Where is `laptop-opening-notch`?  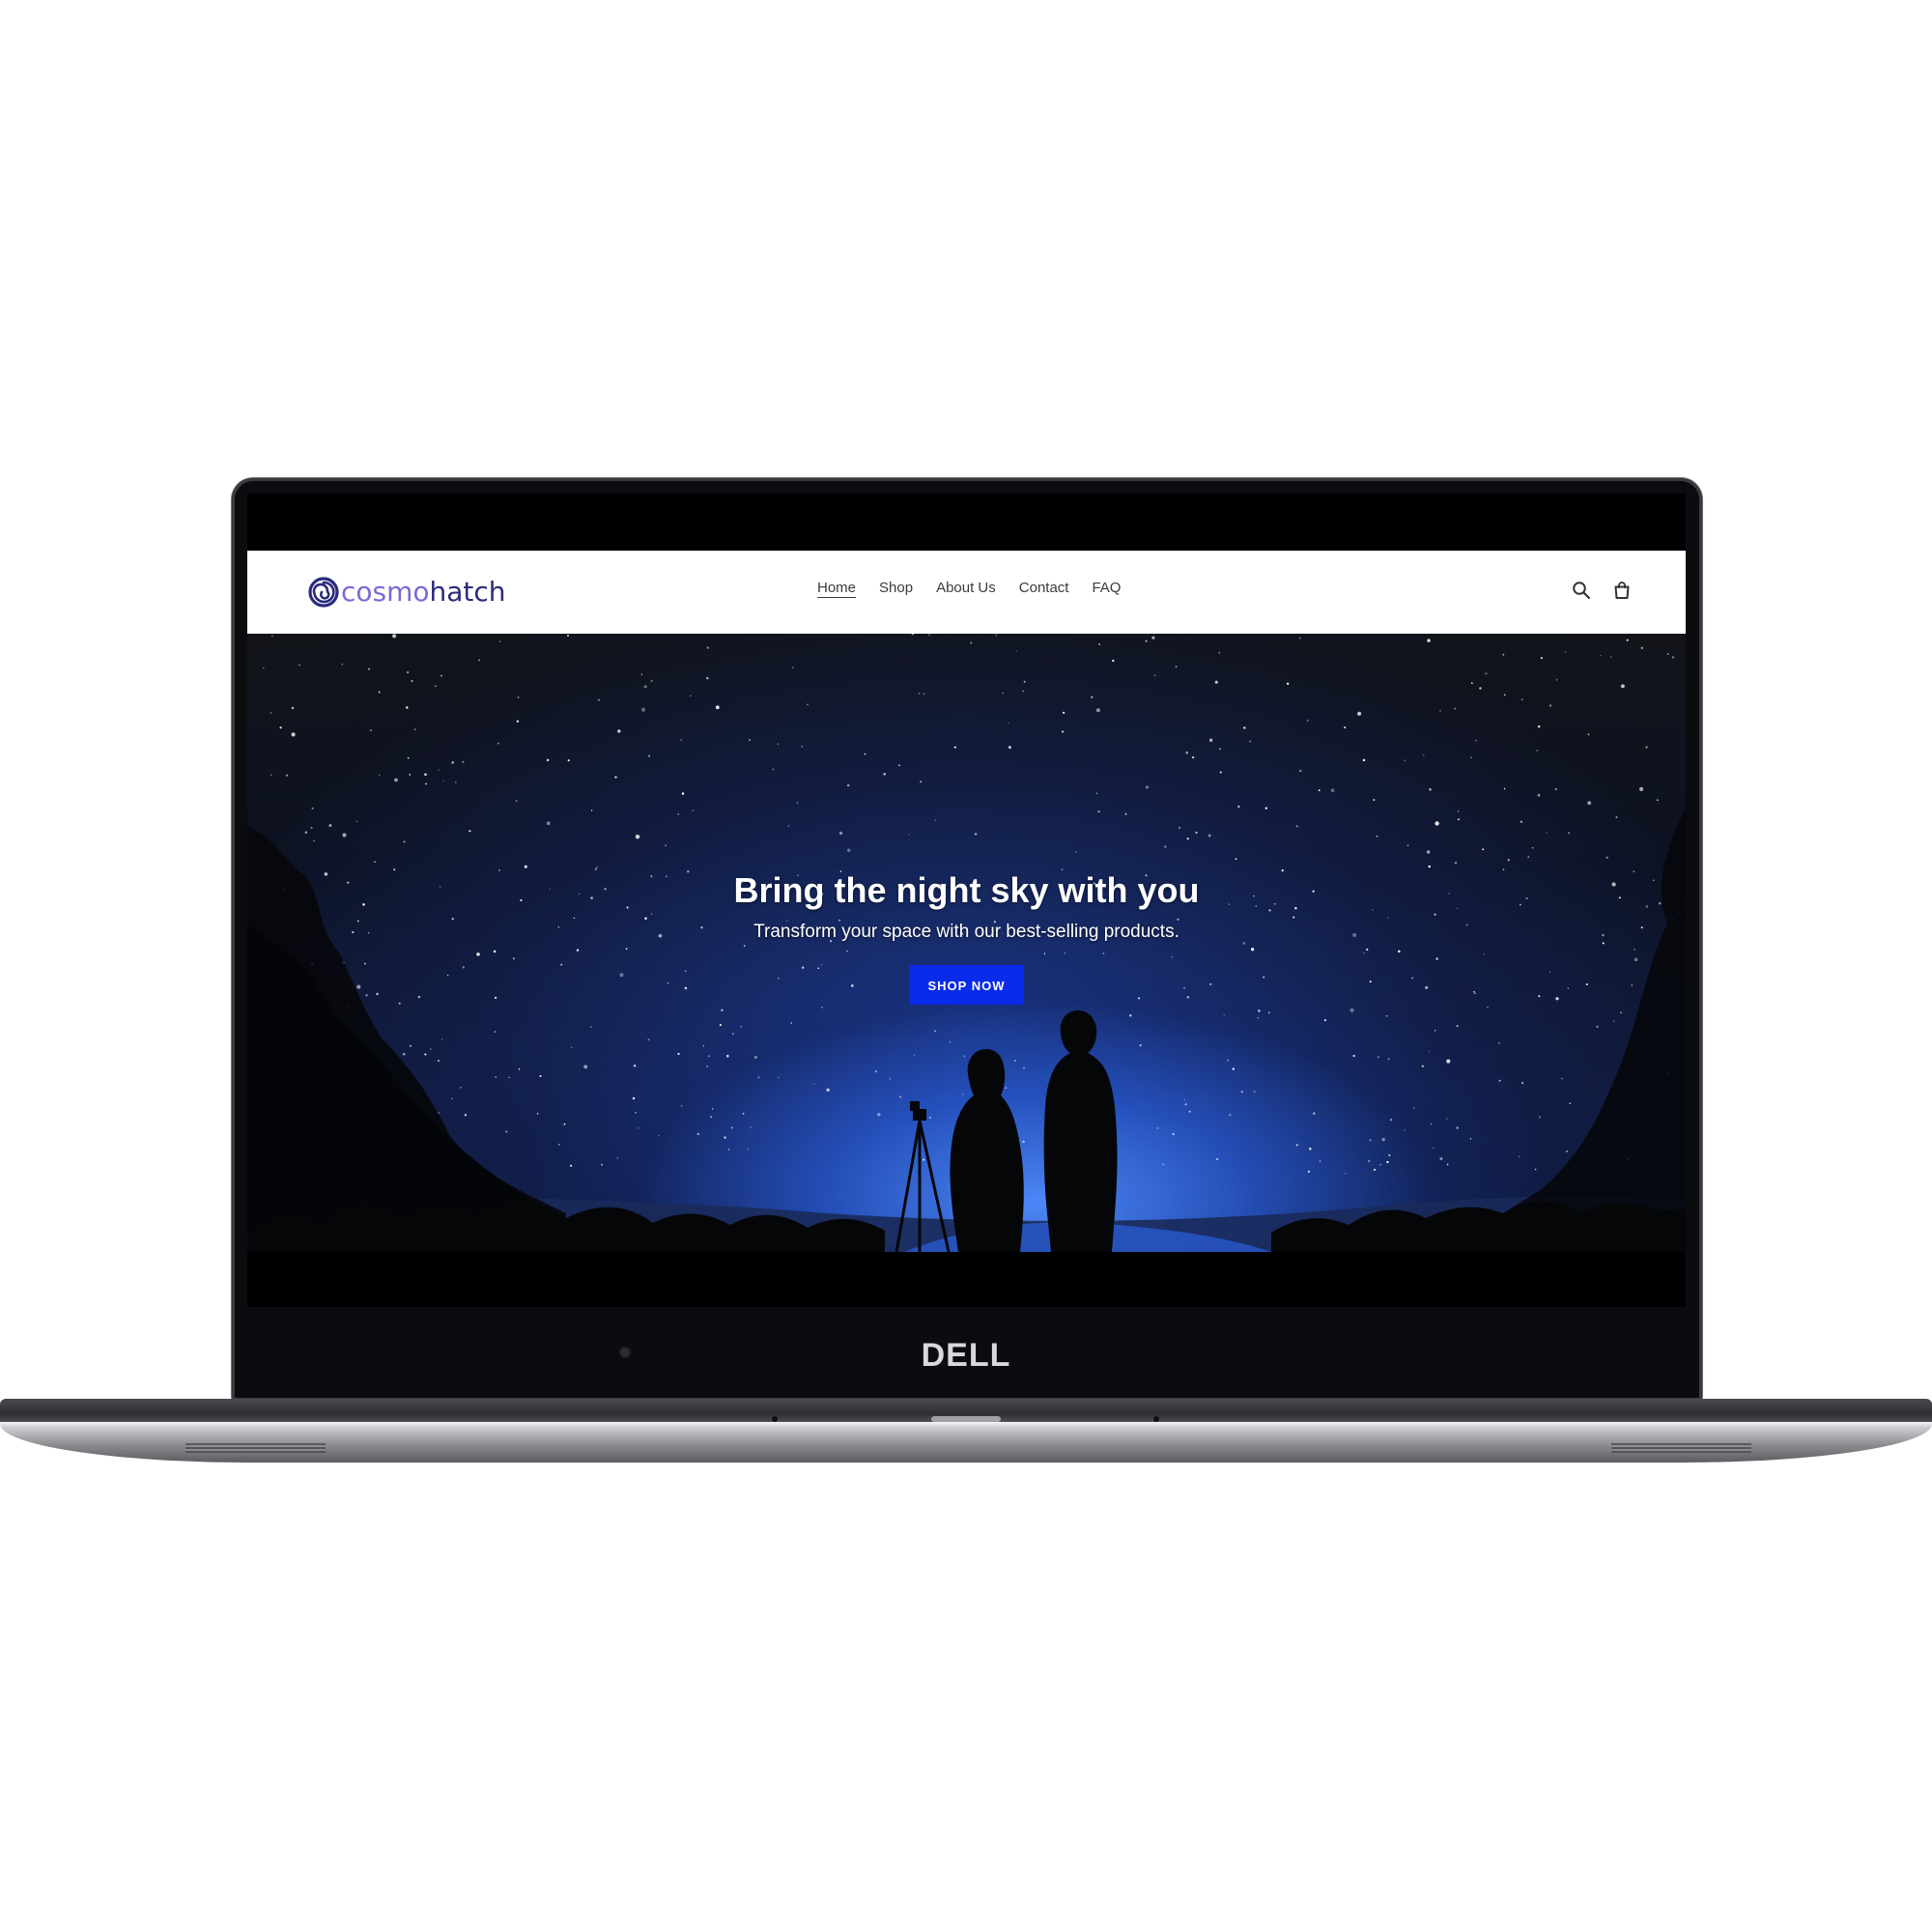 laptop-opening-notch is located at coordinates (966, 1419).